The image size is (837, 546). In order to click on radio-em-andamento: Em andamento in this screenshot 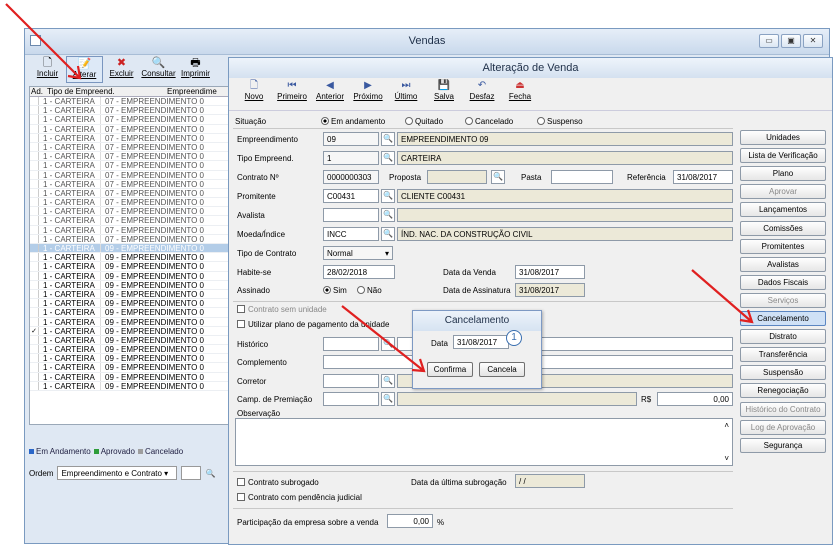, I will do `click(353, 121)`.